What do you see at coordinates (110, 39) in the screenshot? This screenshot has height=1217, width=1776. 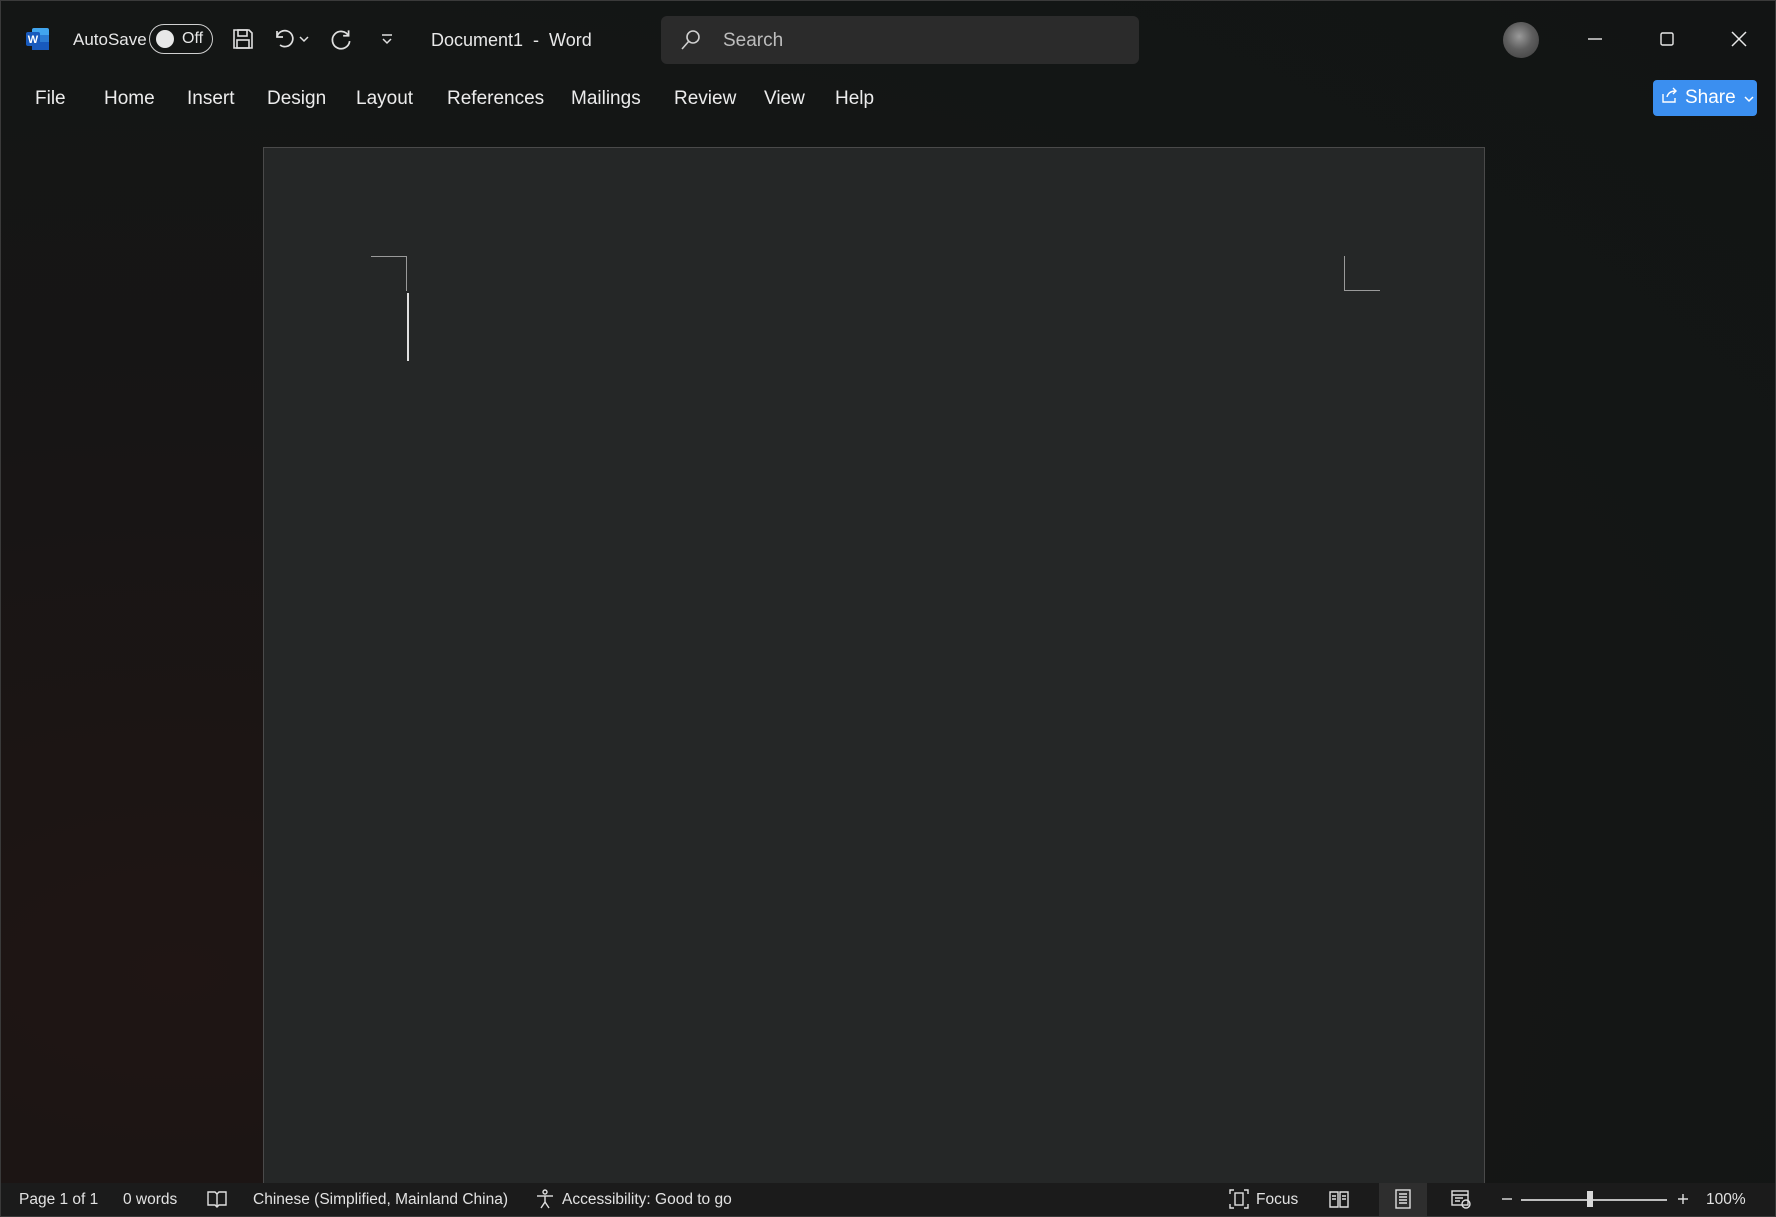 I see `autosave-label: AutoSave` at bounding box center [110, 39].